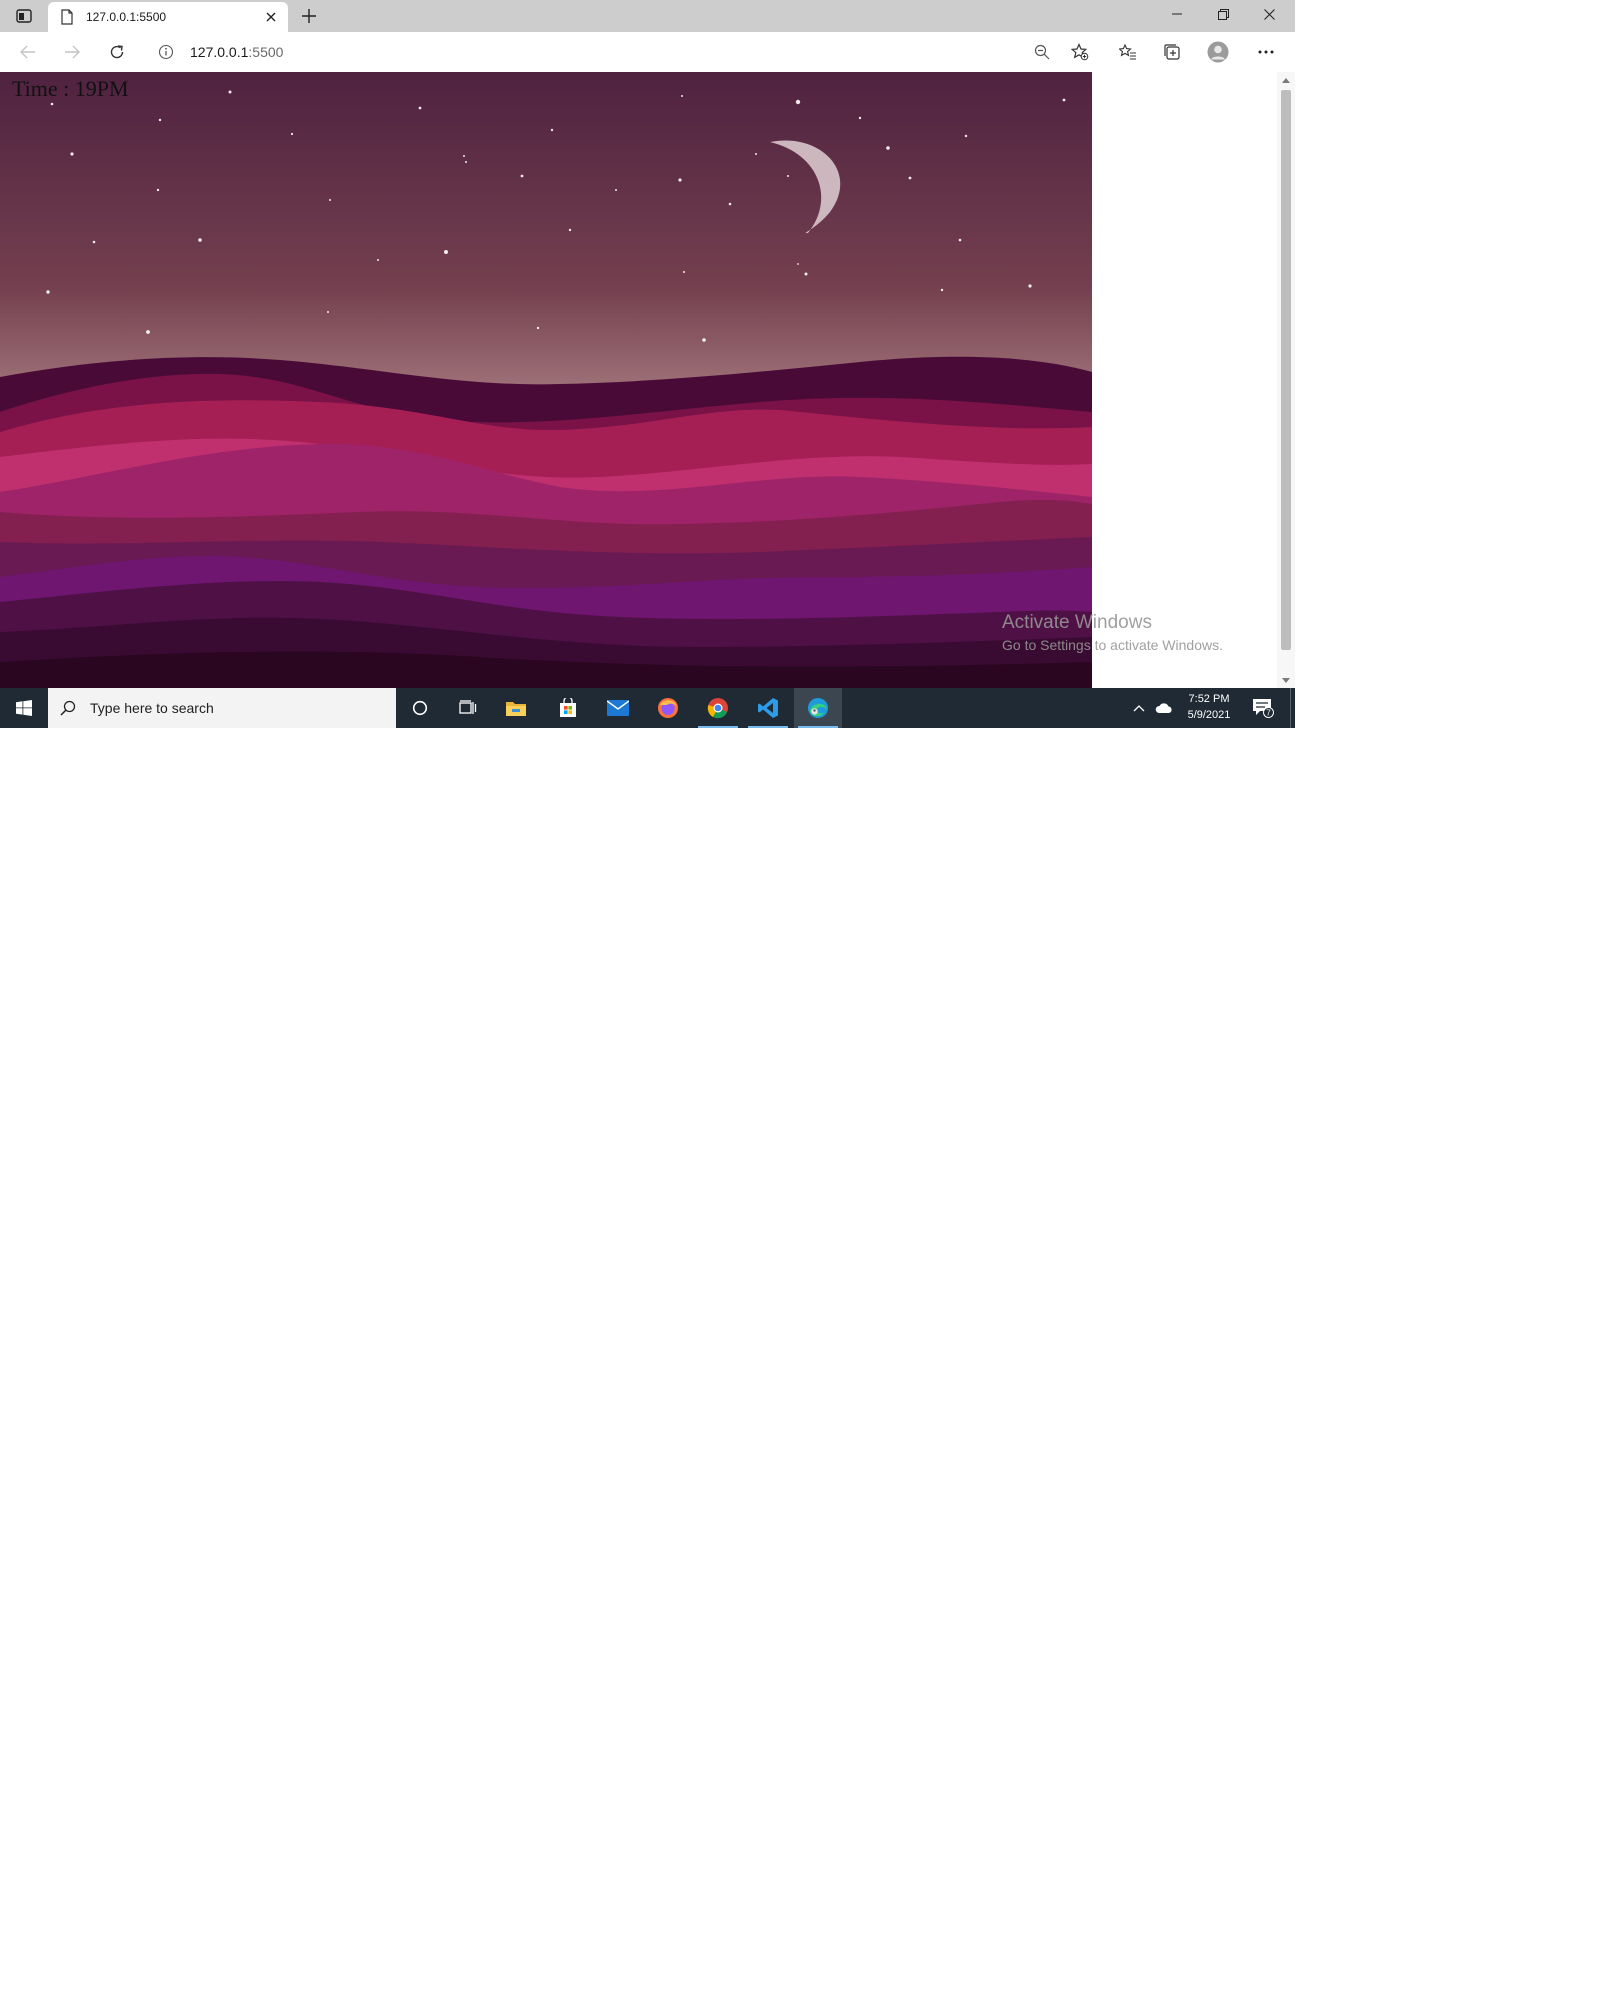 The height and width of the screenshot is (2016, 1616). I want to click on taskbar-clock: 7:52 PM 5/9/2021, so click(1209, 707).